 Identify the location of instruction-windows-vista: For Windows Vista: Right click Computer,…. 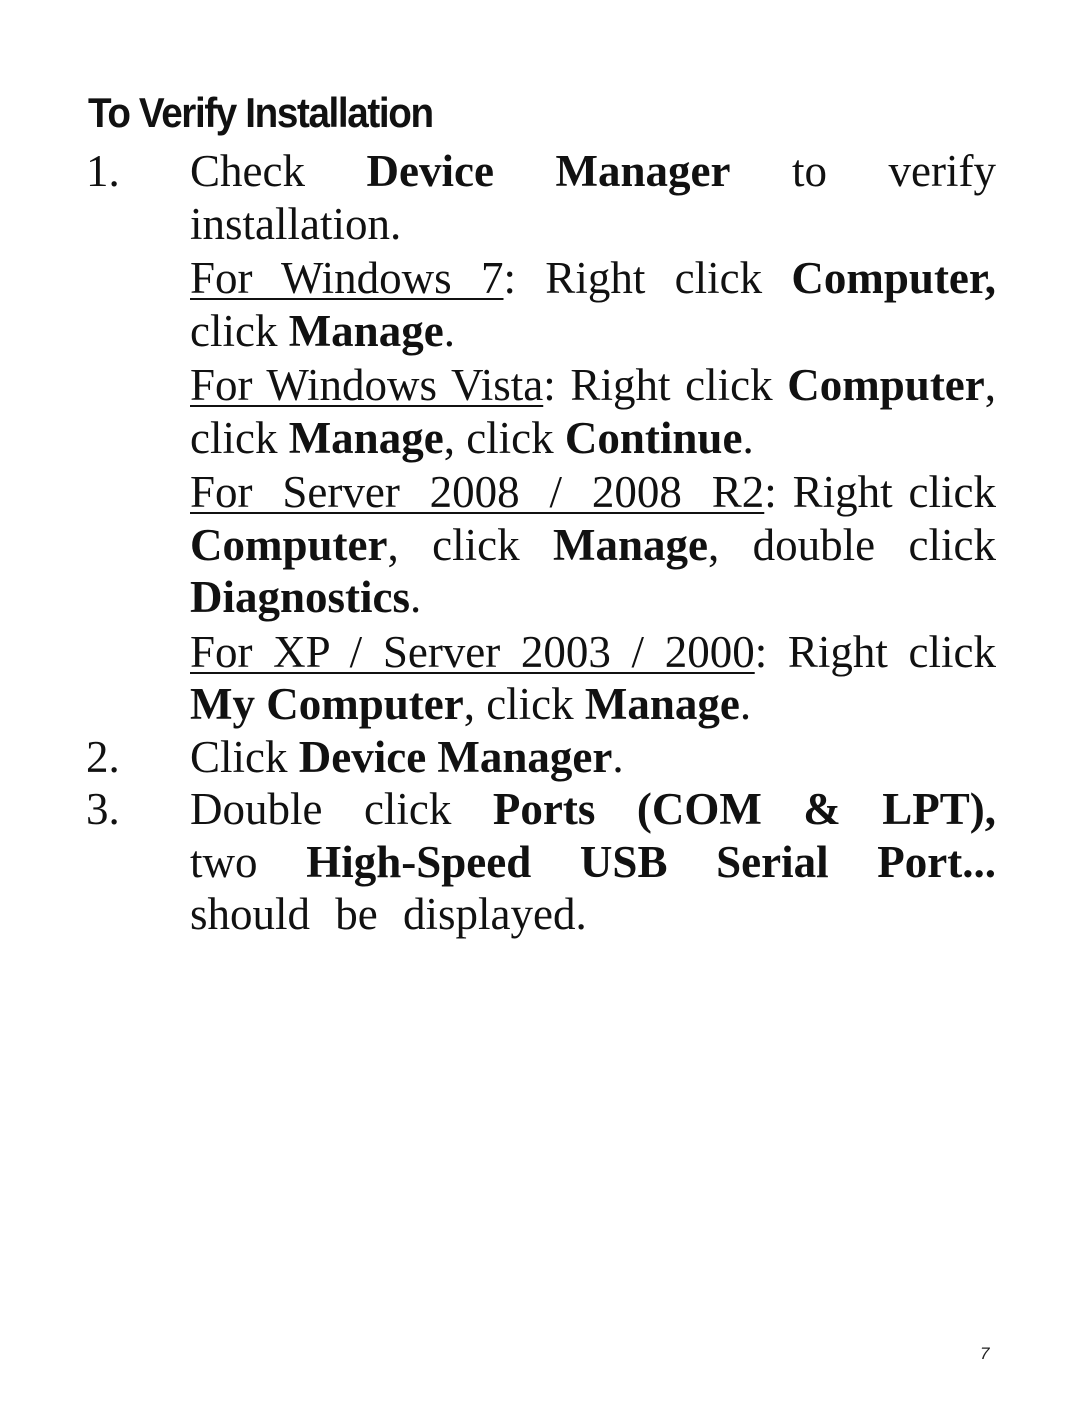
(593, 411).